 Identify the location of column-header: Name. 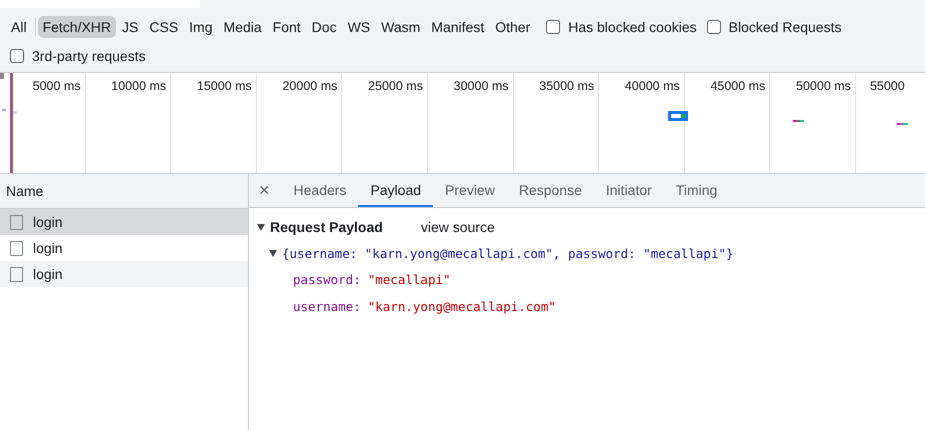
(124, 191).